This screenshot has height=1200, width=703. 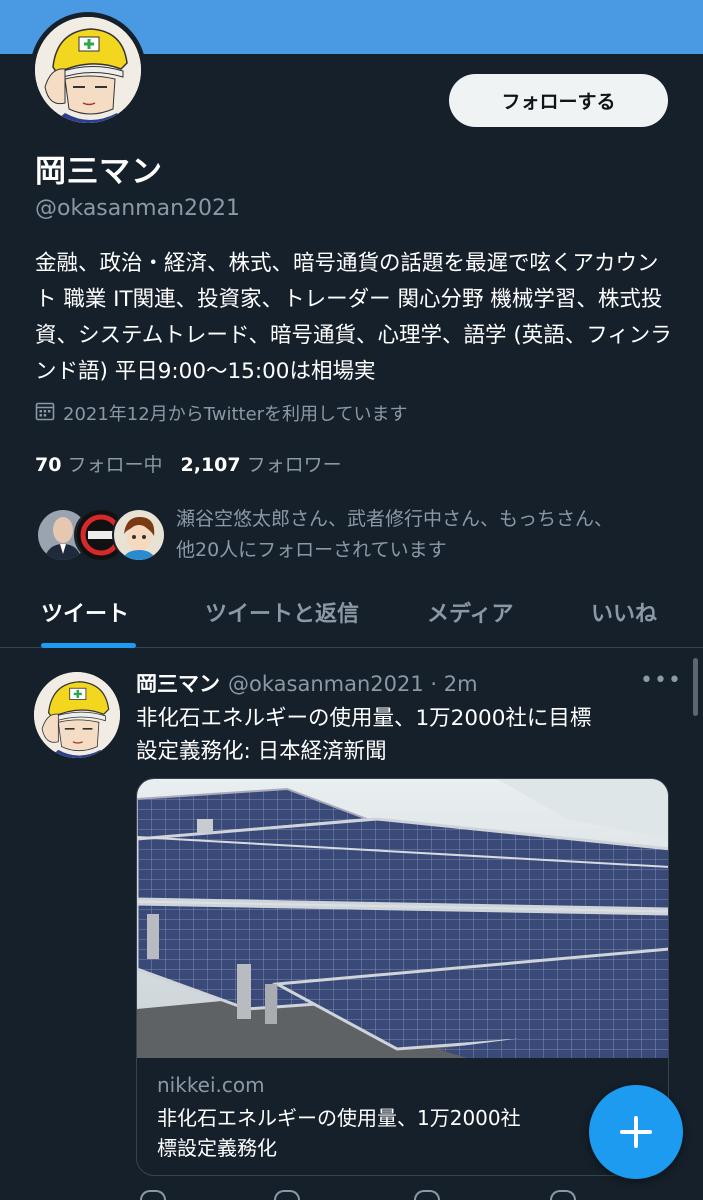 I want to click on tab-tweets-and-replies: ツイートと返信, so click(x=282, y=612).